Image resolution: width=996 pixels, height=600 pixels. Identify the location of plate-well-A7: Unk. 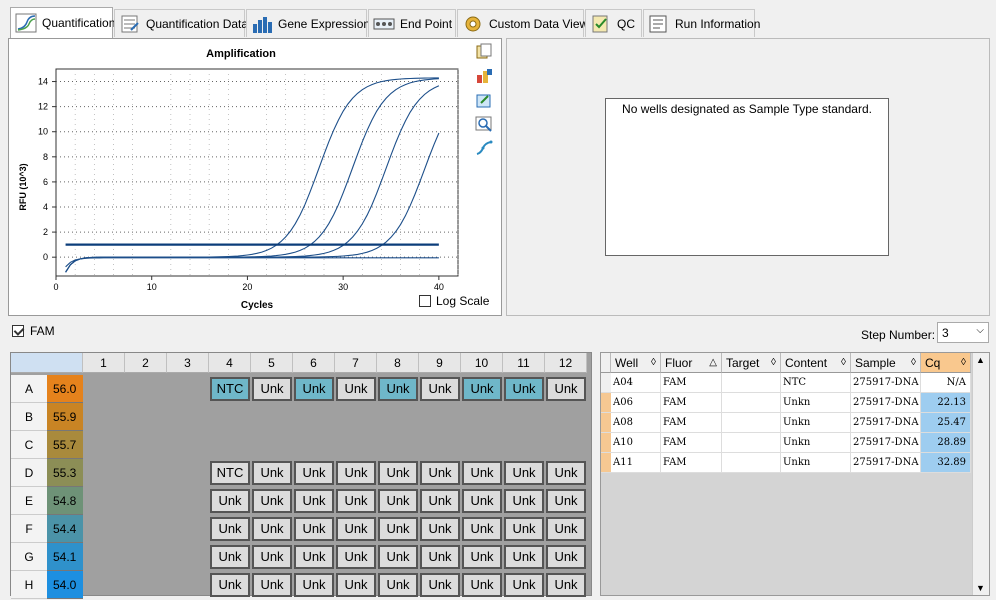
(356, 389).